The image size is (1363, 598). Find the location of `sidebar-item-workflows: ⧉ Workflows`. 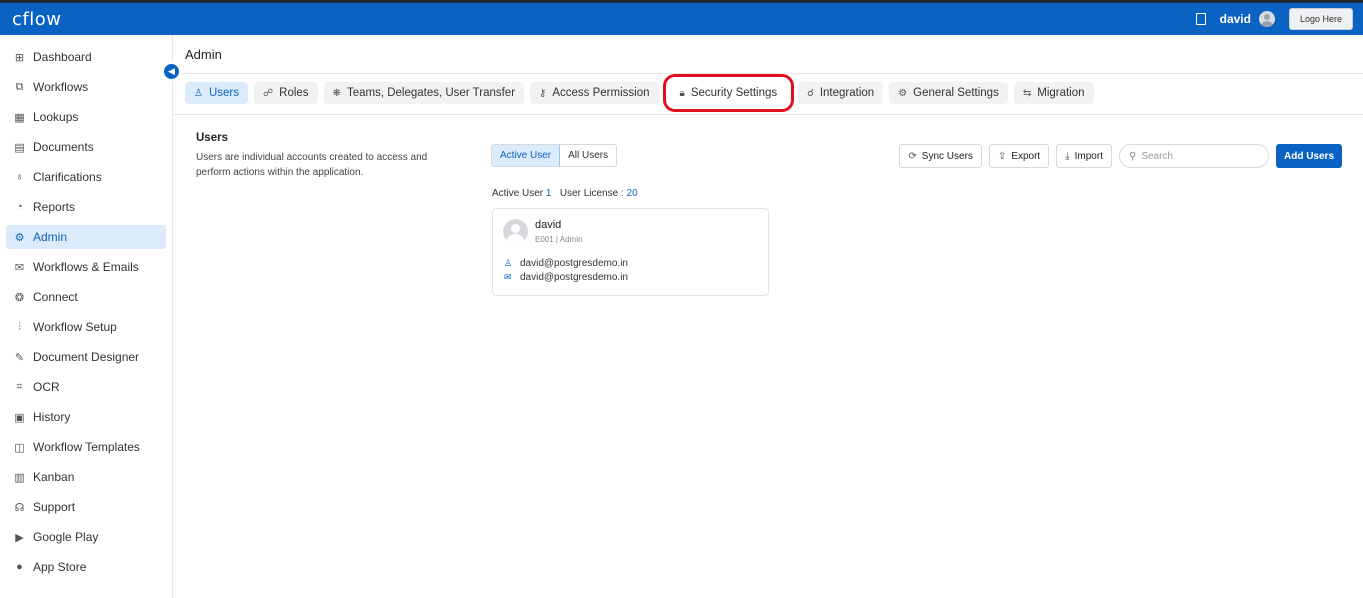

sidebar-item-workflows: ⧉ Workflows is located at coordinates (86, 87).